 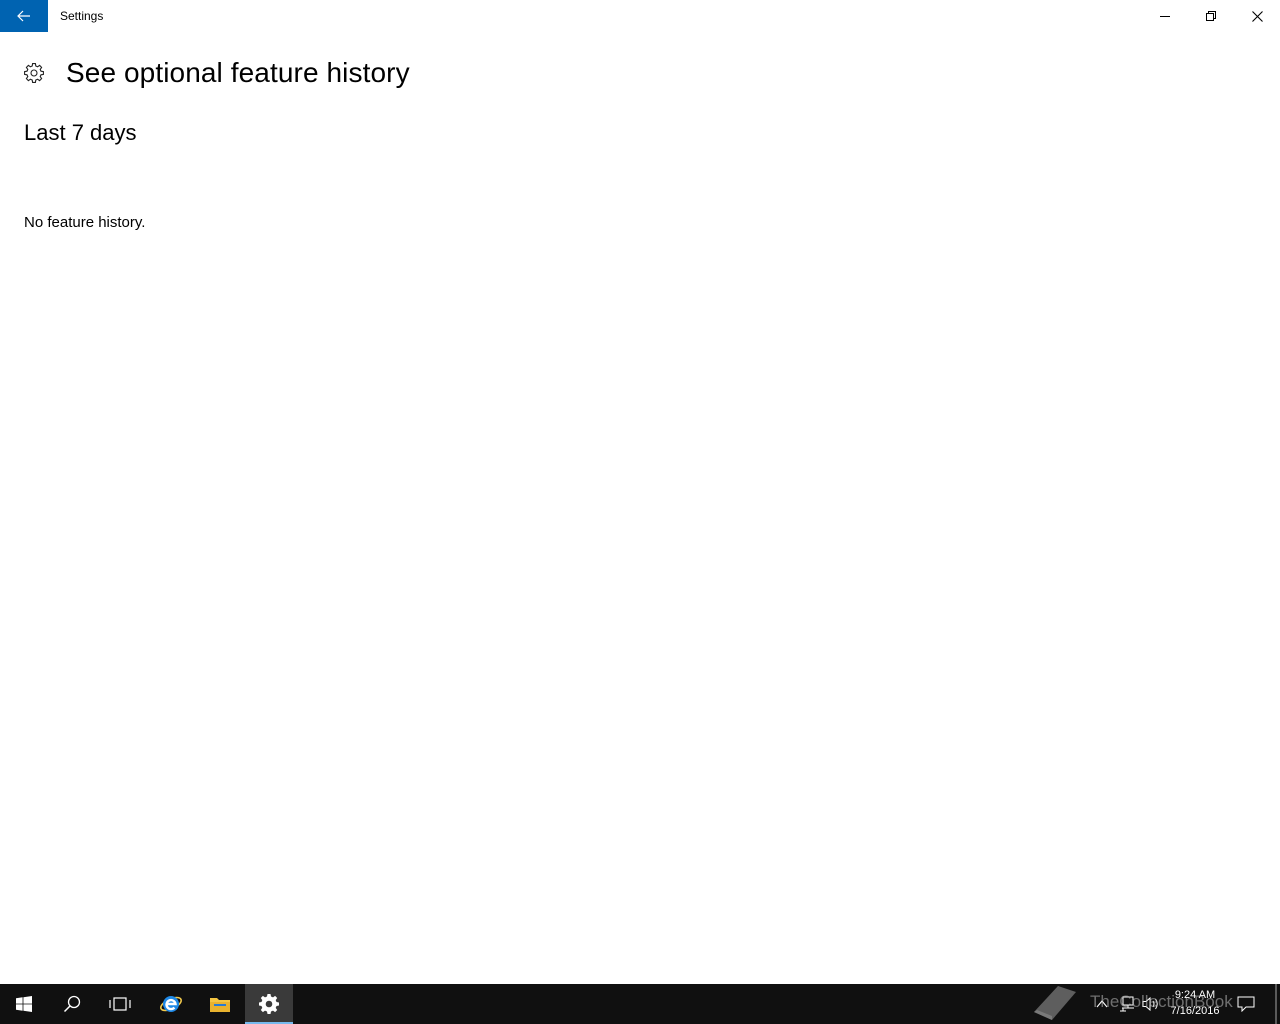 I want to click on back-arrow-icon, so click(x=23, y=16).